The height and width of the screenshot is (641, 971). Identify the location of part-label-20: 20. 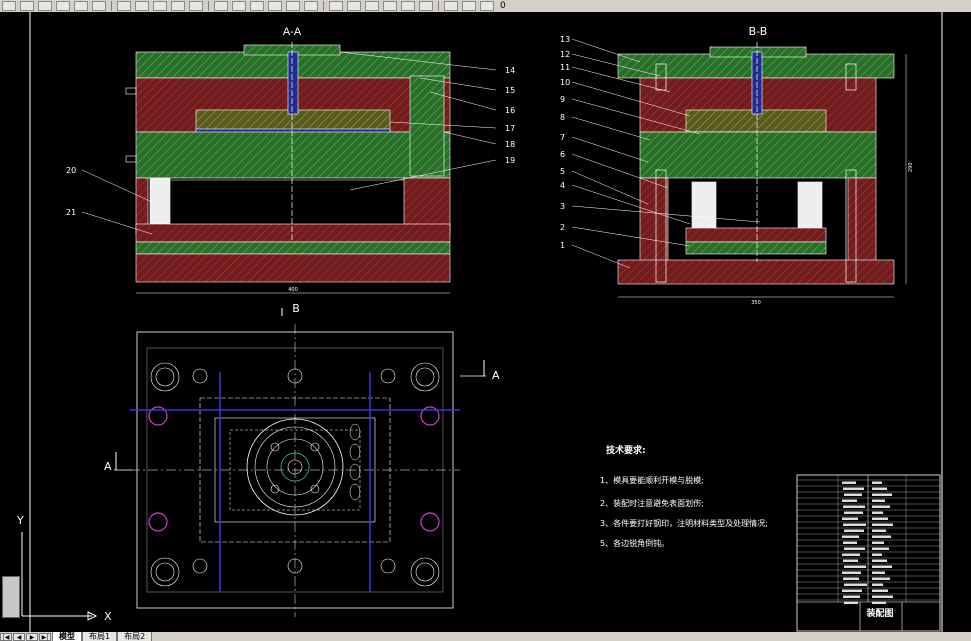
(71, 170).